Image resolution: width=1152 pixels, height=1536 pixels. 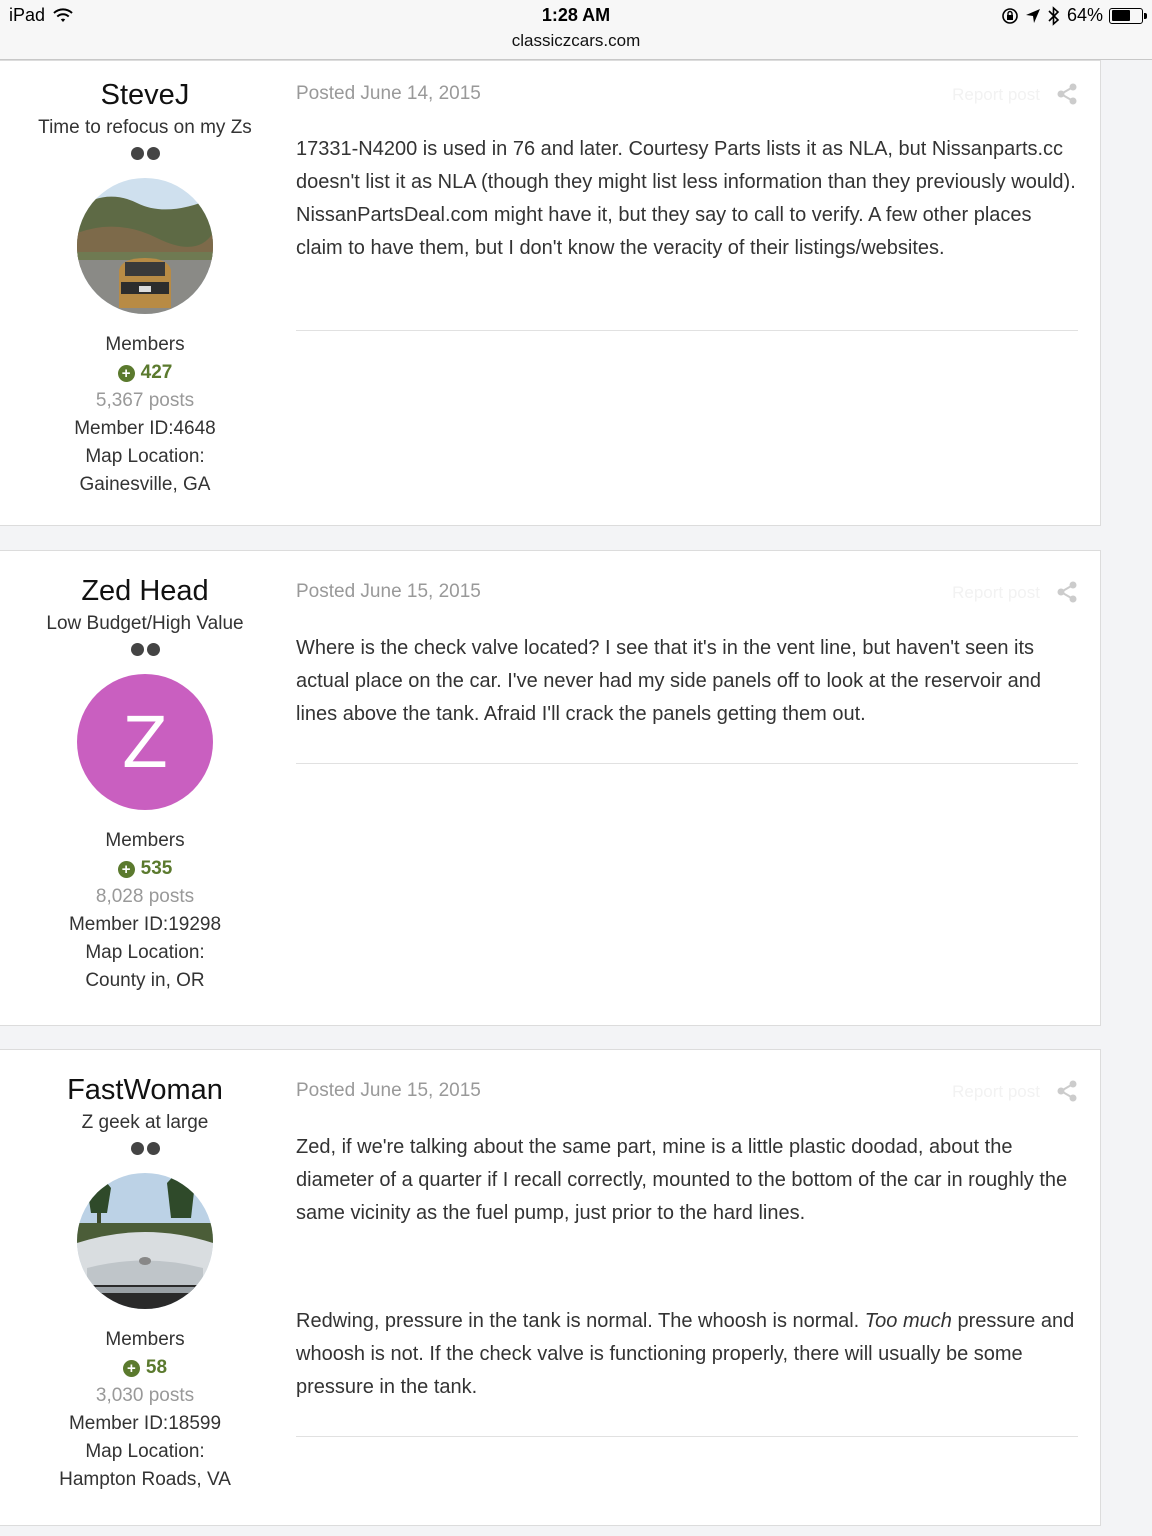 I want to click on member-id: Member ID:19298, so click(x=145, y=924).